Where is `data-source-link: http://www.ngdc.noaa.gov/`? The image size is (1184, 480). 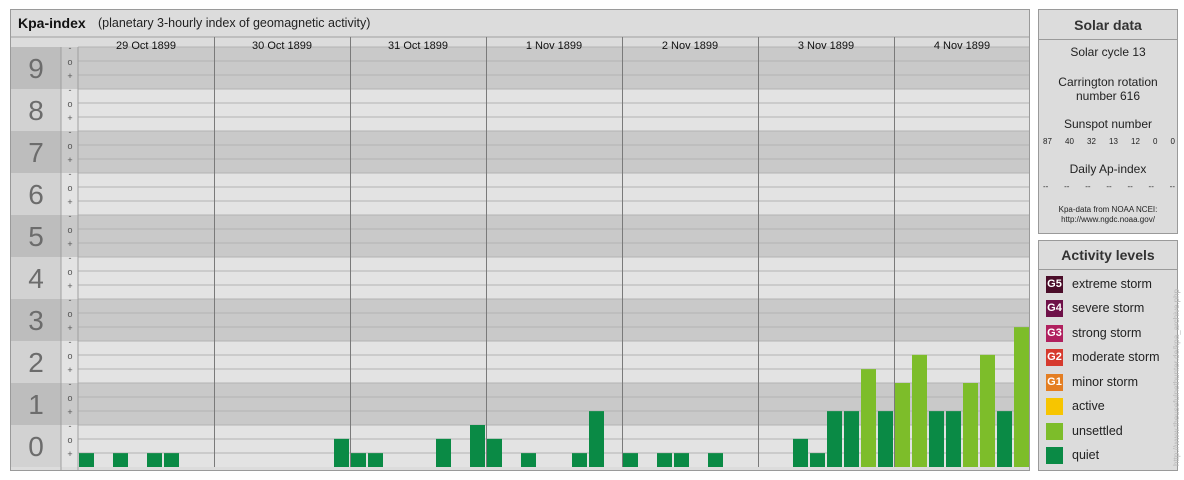 data-source-link: http://www.ngdc.noaa.gov/ is located at coordinates (1108, 220).